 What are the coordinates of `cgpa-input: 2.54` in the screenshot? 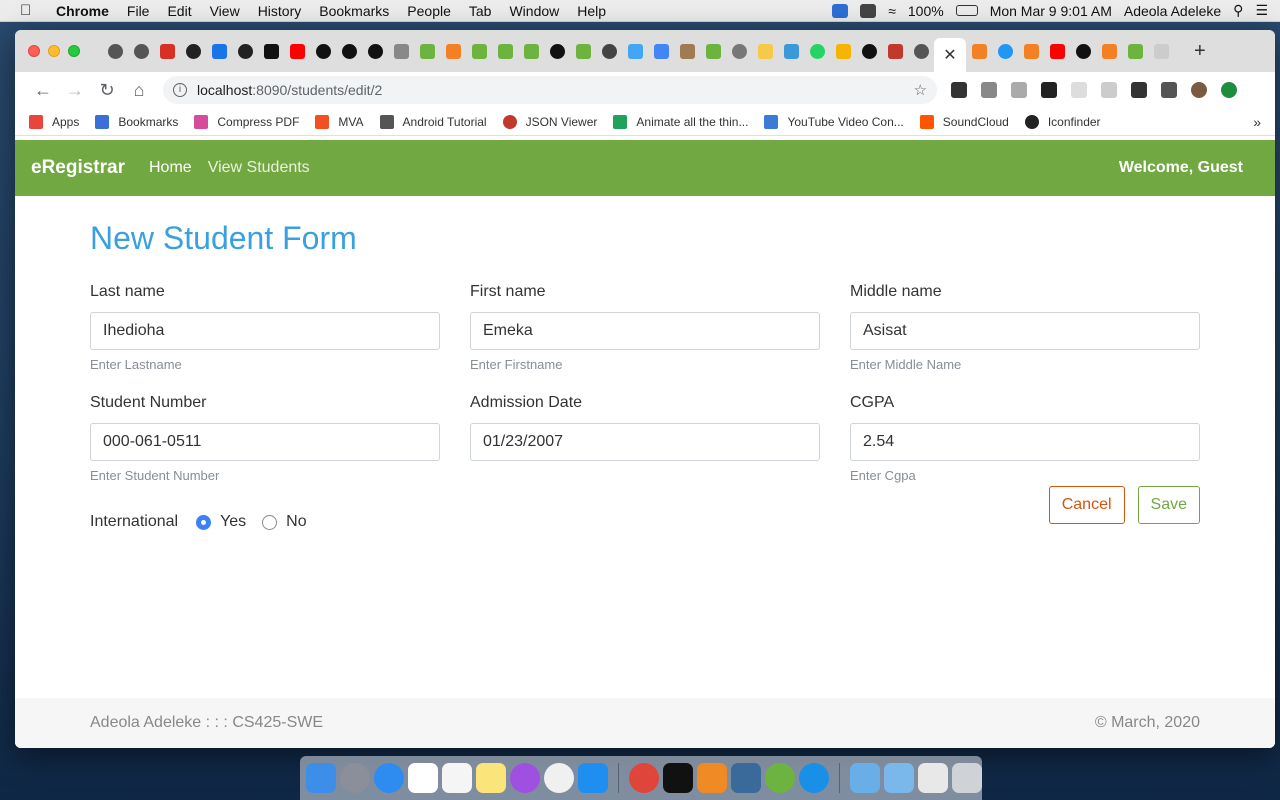 It's located at (1025, 442).